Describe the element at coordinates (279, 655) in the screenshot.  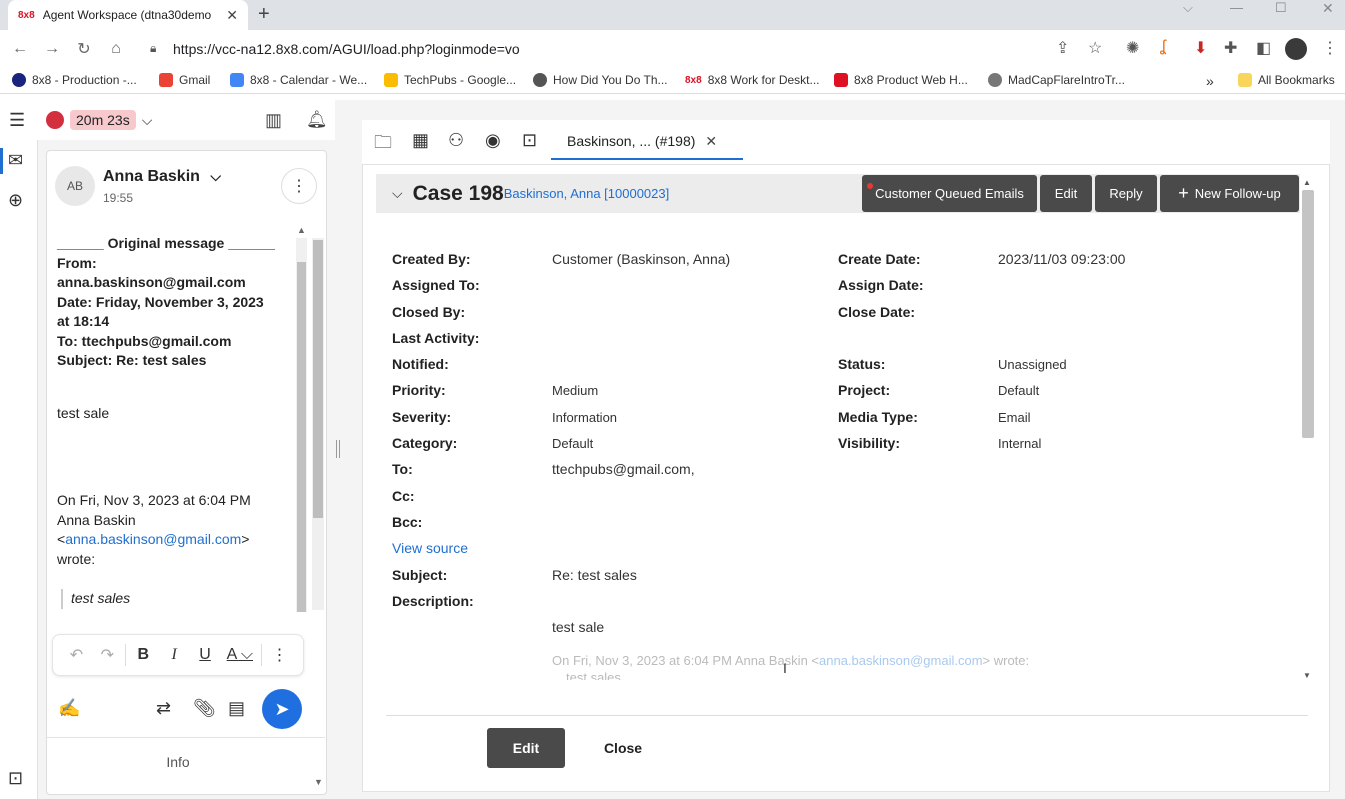
I see `more-format-icon: ⋮` at that location.